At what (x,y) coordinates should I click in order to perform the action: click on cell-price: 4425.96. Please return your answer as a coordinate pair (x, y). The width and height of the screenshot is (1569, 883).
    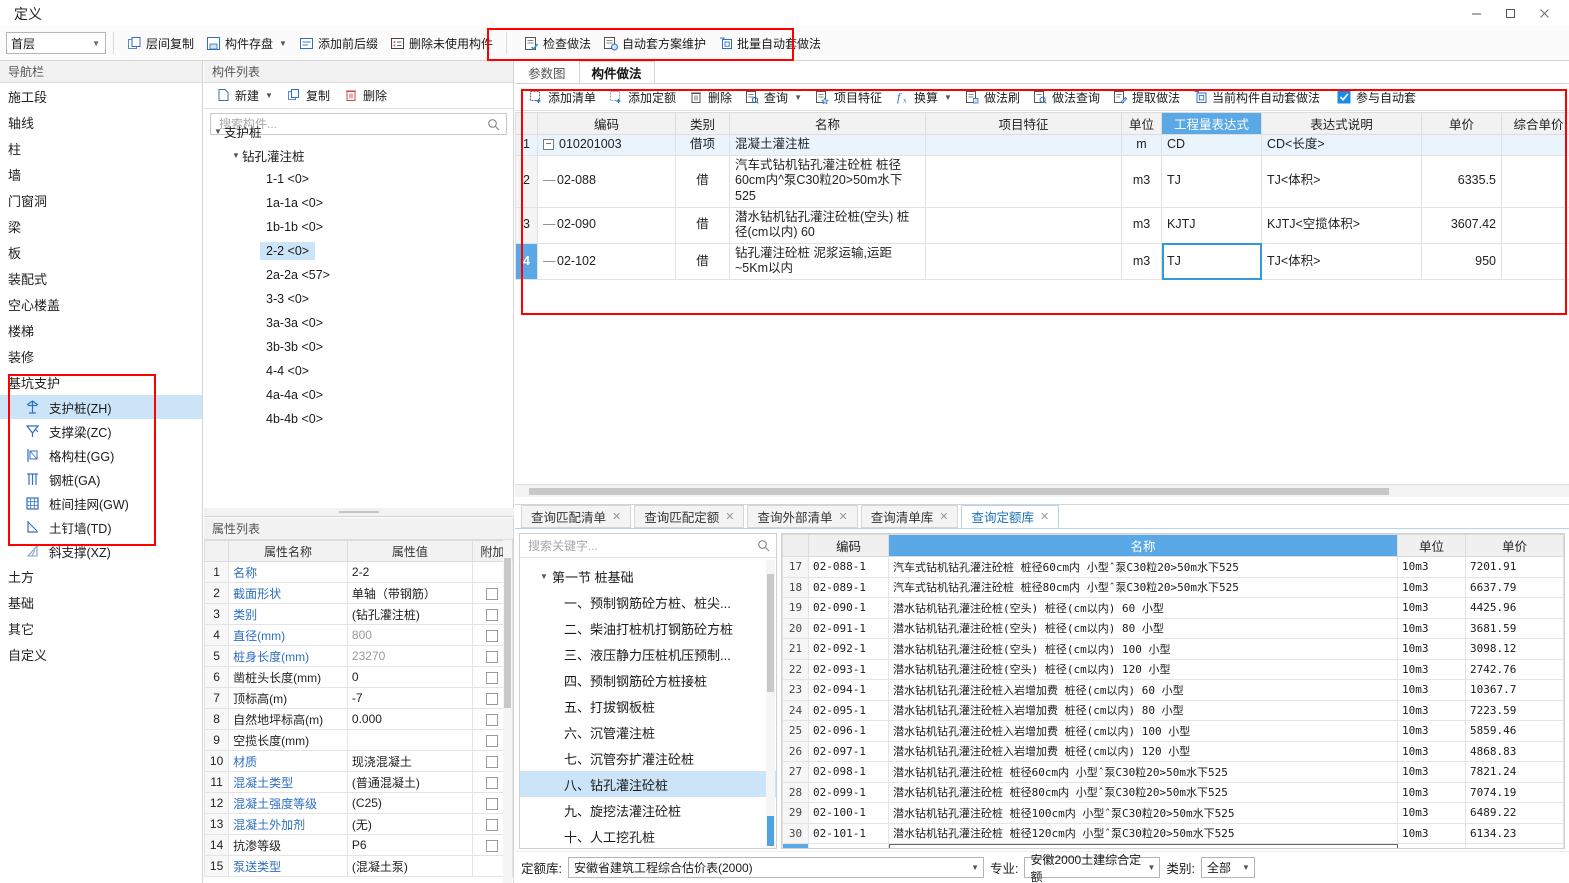
    Looking at the image, I should click on (1514, 608).